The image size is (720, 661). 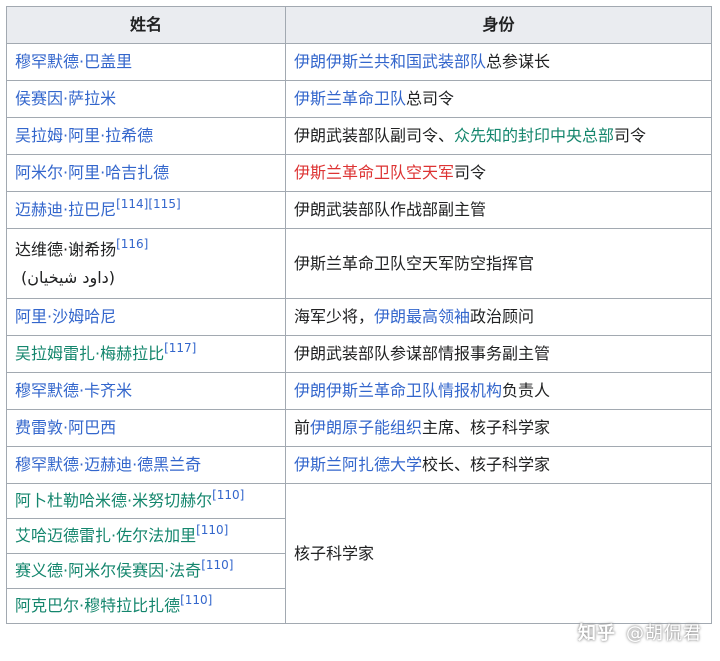 I want to click on identity-link: 伊斯兰革命卫队, so click(x=350, y=98).